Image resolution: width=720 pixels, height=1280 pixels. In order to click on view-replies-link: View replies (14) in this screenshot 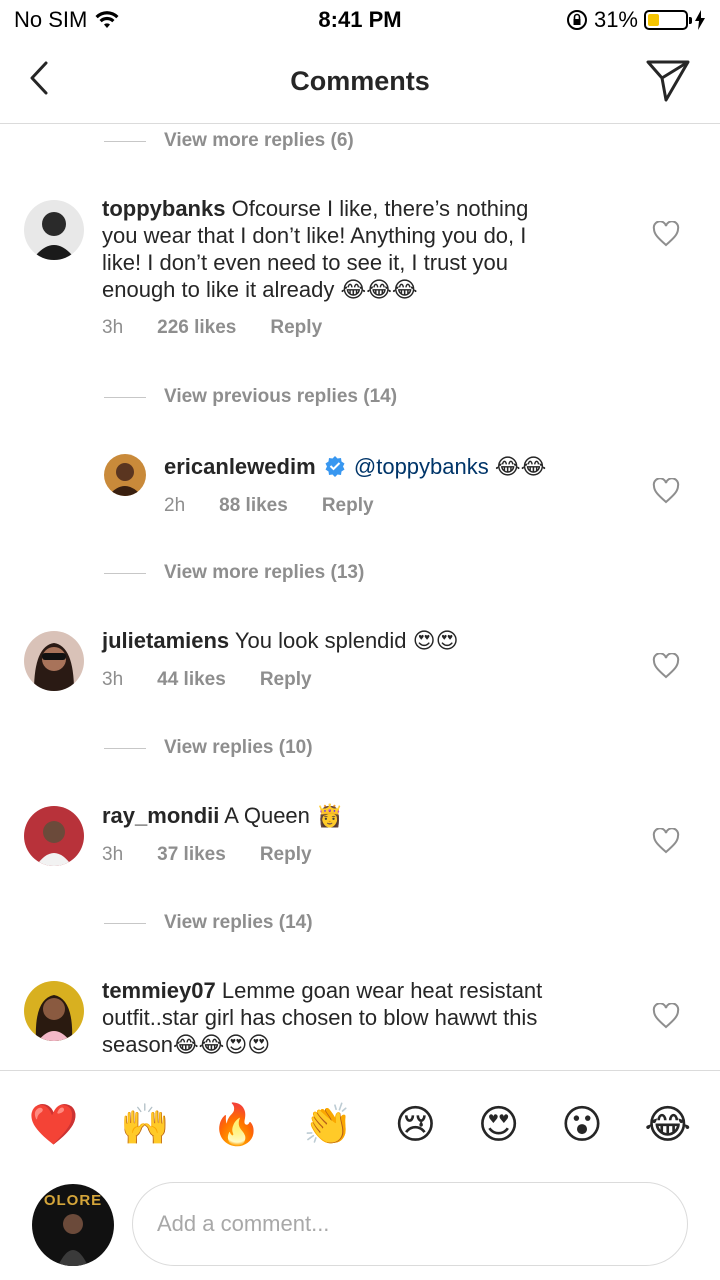, I will do `click(208, 923)`.